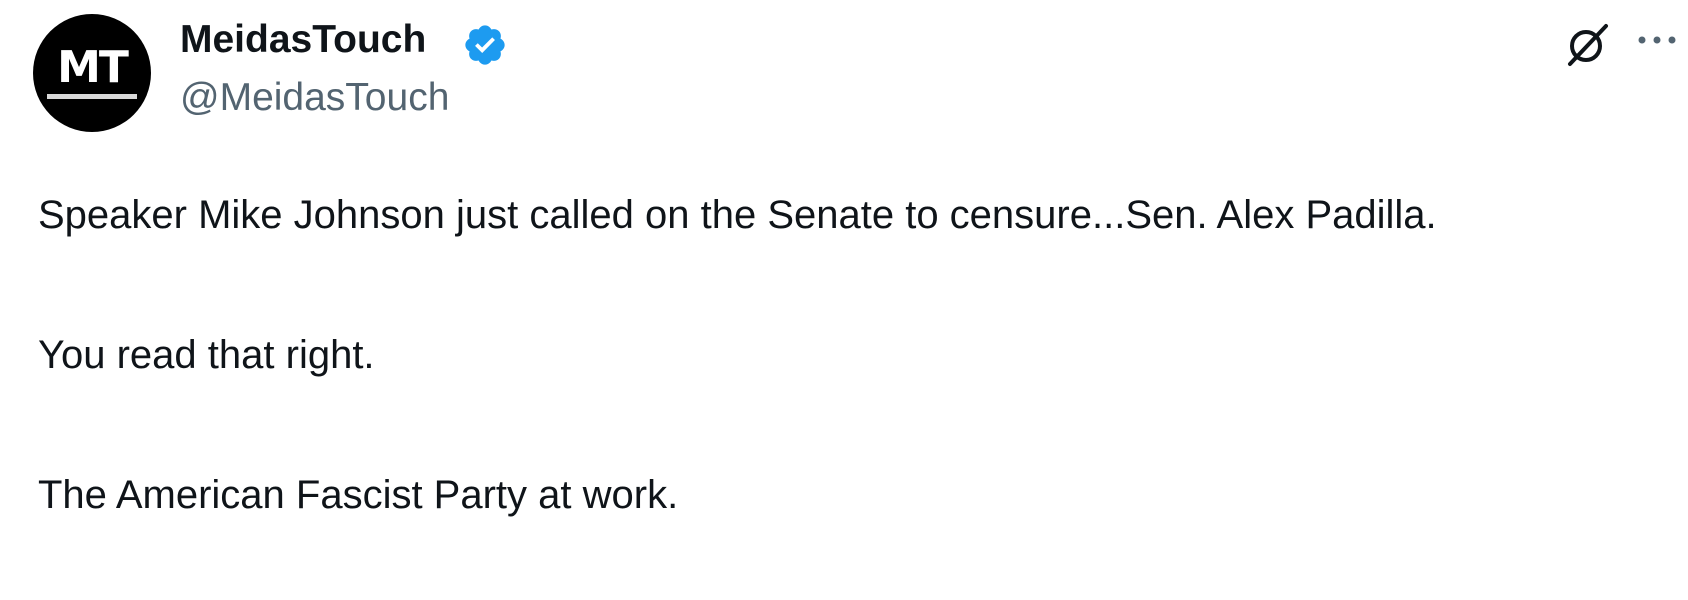  I want to click on author-handle: @MeidasTouch, so click(314, 98).